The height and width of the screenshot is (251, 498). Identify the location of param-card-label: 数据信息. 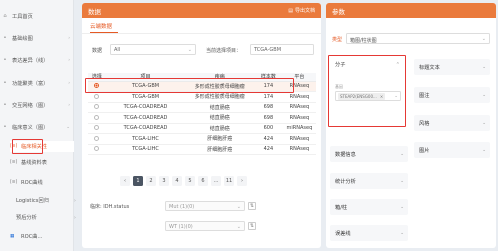
(345, 154).